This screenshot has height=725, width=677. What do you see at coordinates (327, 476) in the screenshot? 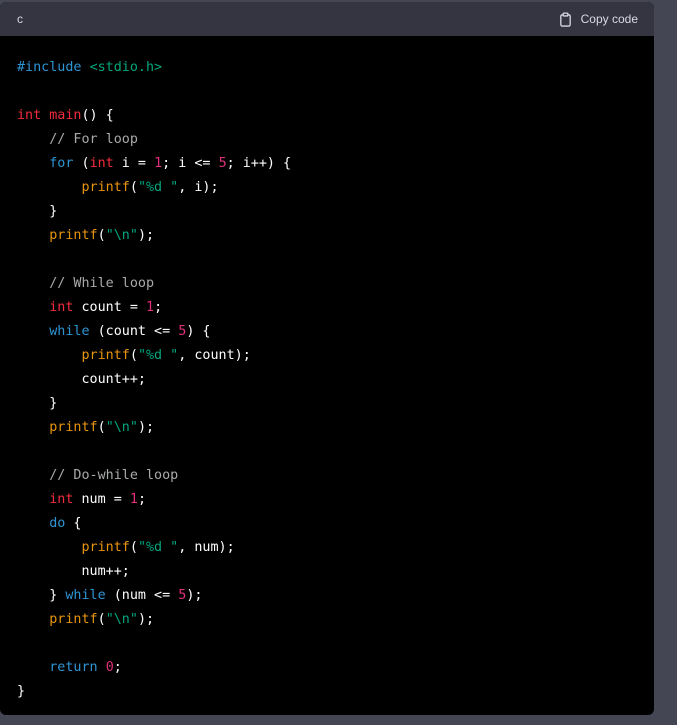
I see `code-line: // Do-while loop` at bounding box center [327, 476].